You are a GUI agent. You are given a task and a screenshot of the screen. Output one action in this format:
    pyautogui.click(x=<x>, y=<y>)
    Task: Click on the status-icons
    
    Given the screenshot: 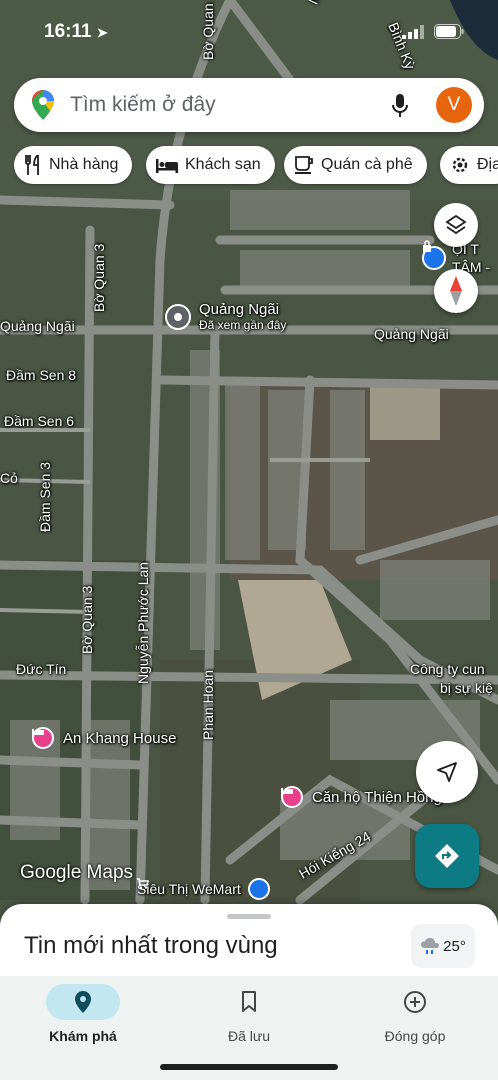 What is the action you would take?
    pyautogui.click(x=433, y=31)
    